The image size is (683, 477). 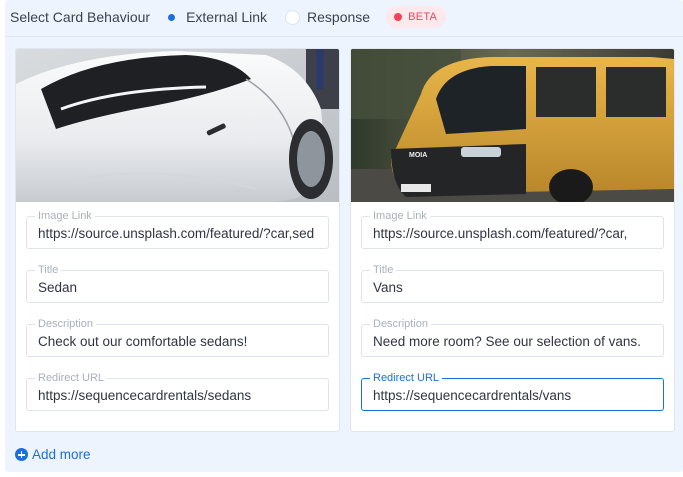 I want to click on redirect-url-input: https://sequencecardrentals/sedans, so click(x=180, y=396).